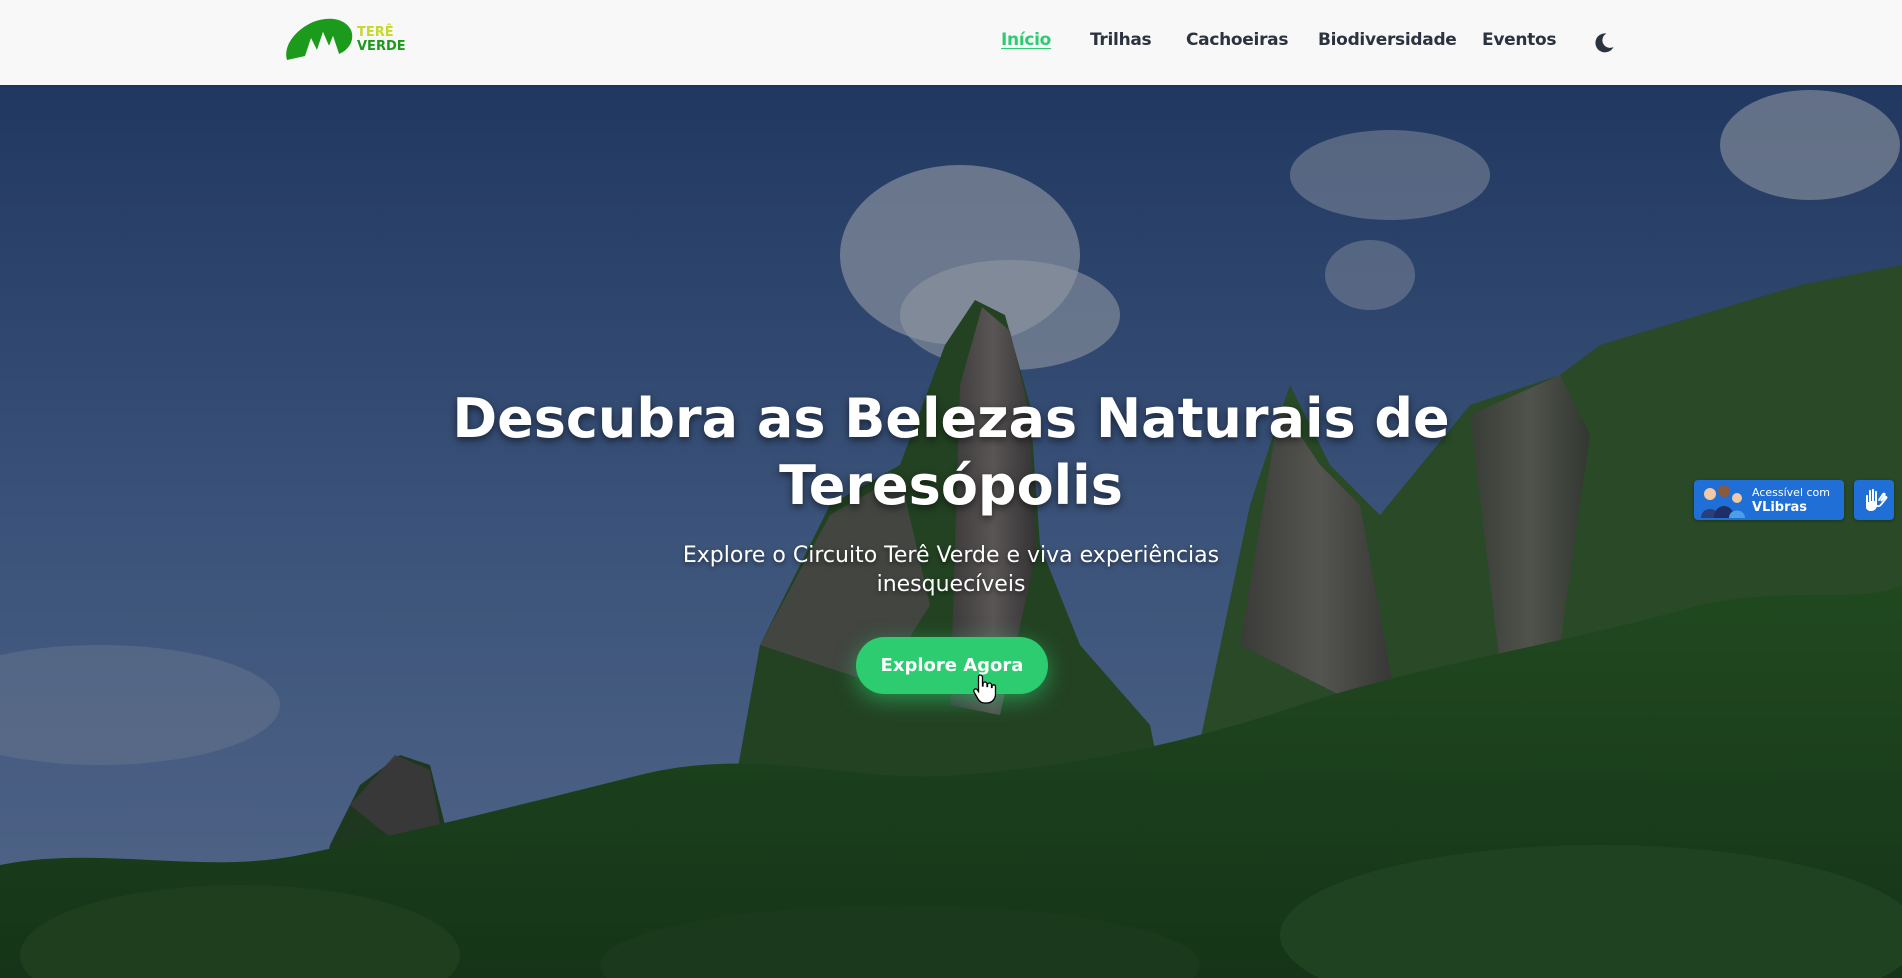 The height and width of the screenshot is (978, 1902). I want to click on explore-now-button: Explore Agora, so click(952, 665).